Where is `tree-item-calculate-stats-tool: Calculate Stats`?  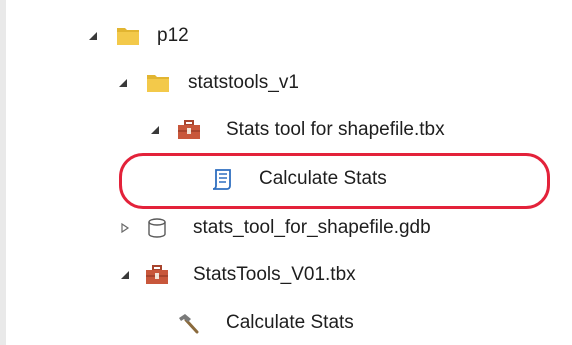 tree-item-calculate-stats-tool: Calculate Stats is located at coordinates (286, 323).